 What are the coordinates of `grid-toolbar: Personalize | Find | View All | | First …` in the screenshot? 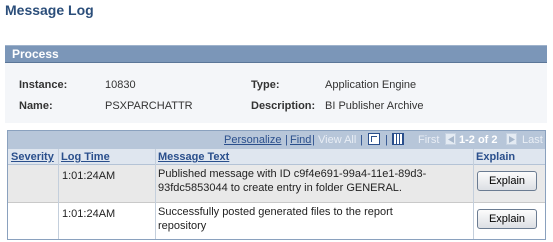 It's located at (276, 140).